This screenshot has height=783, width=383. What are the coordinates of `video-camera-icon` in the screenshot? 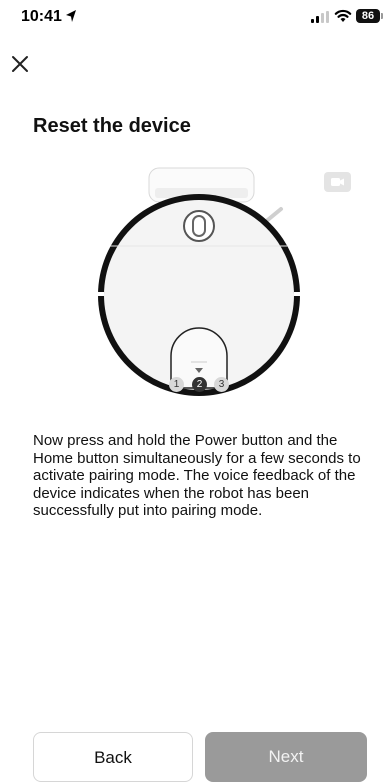 It's located at (337, 182).